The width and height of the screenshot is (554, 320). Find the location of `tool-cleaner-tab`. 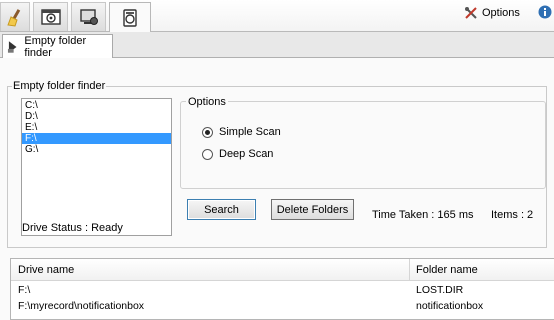

tool-cleaner-tab is located at coordinates (15, 16).